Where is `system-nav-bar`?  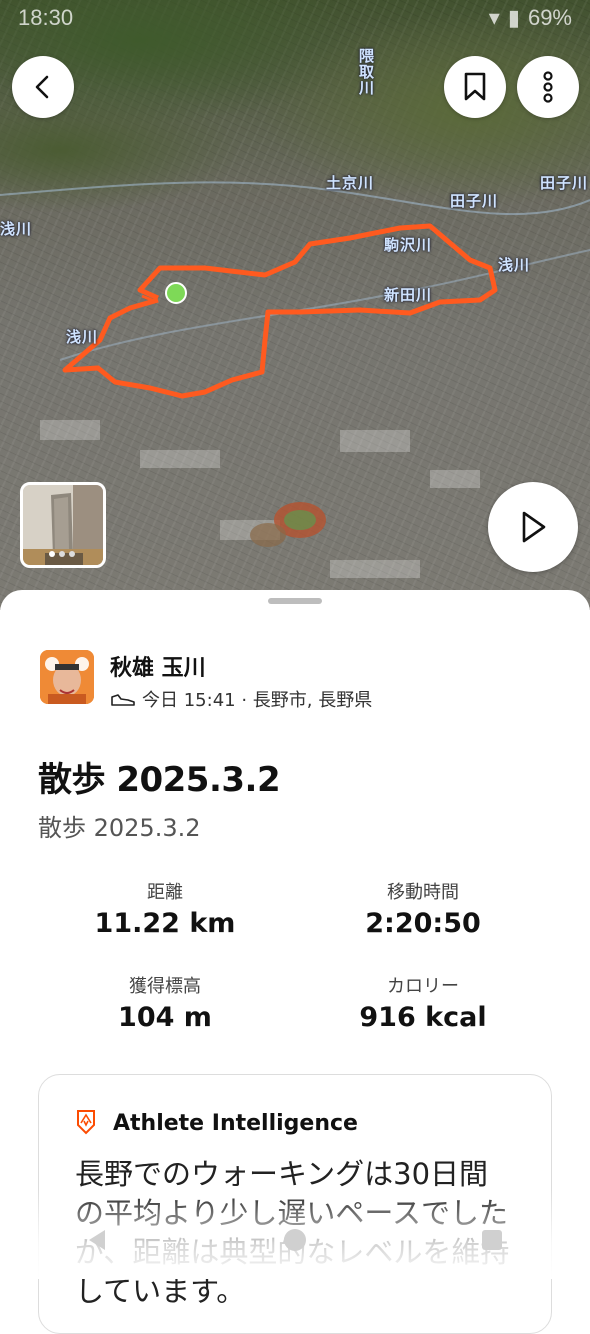
system-nav-bar is located at coordinates (295, 1240).